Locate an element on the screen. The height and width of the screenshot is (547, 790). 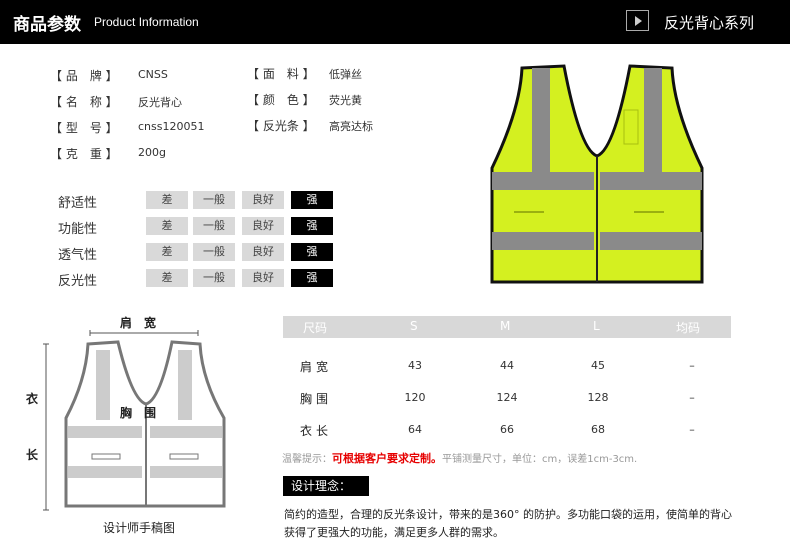
sketch-length-label: 衣 is located at coordinates (32, 399).